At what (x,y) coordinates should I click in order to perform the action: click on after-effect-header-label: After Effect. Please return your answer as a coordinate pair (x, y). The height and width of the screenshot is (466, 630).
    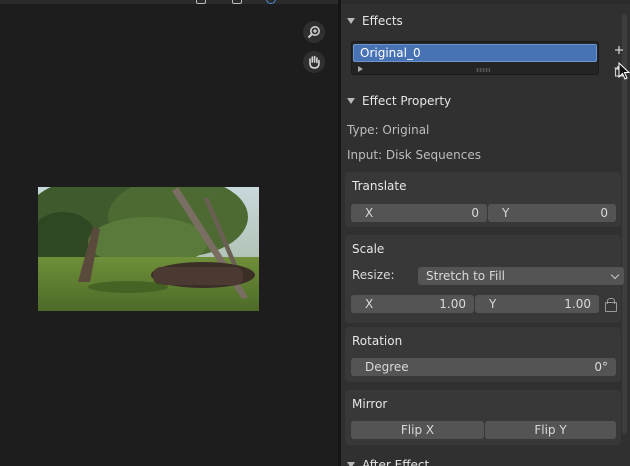
    Looking at the image, I should click on (396, 462).